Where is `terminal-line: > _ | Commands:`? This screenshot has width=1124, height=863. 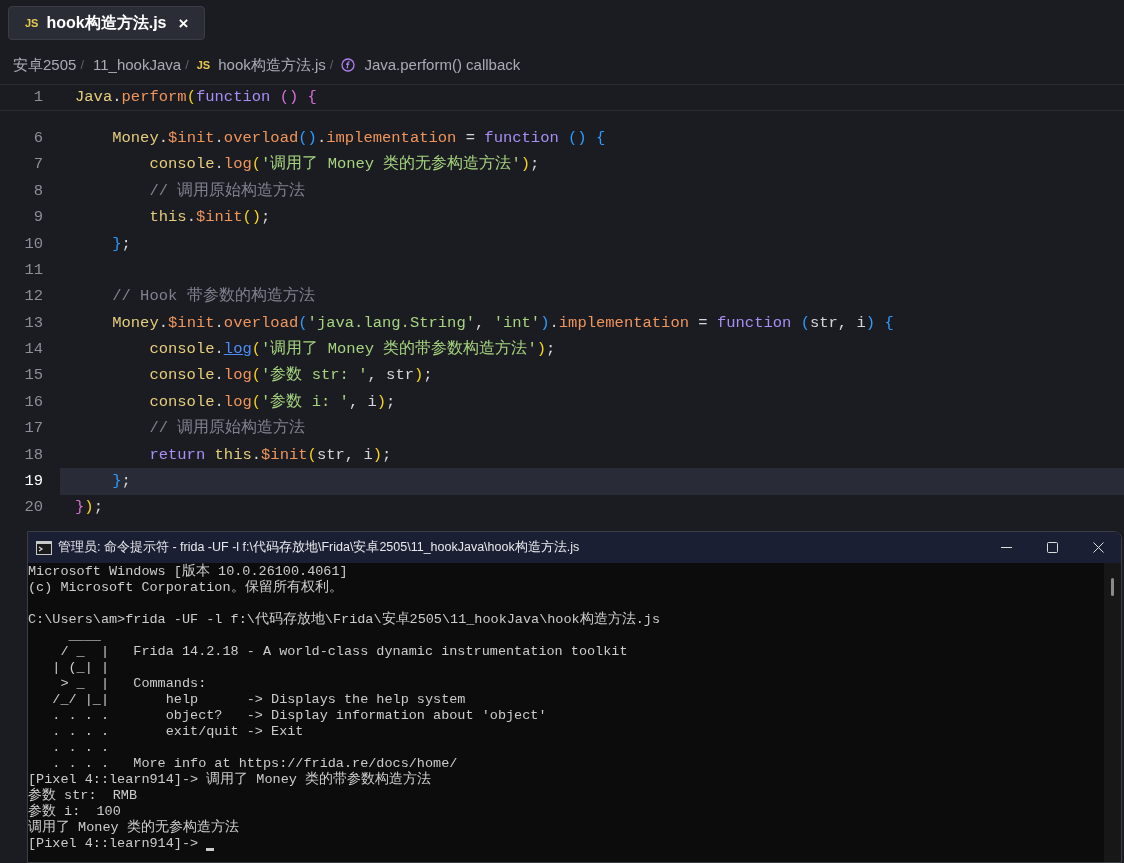 terminal-line: > _ | Commands: is located at coordinates (133, 684).